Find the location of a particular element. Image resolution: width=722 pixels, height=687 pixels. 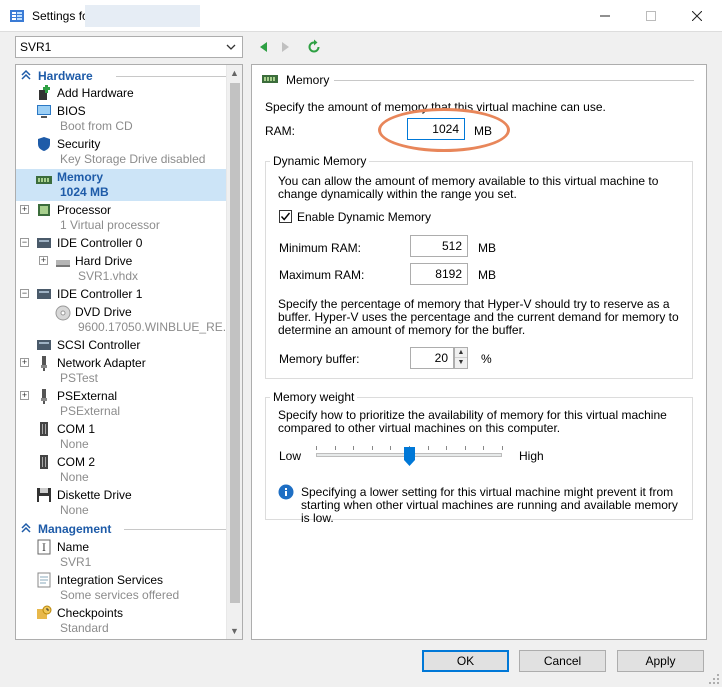

tree-item-com1: COM 1 None is located at coordinates (121, 437).